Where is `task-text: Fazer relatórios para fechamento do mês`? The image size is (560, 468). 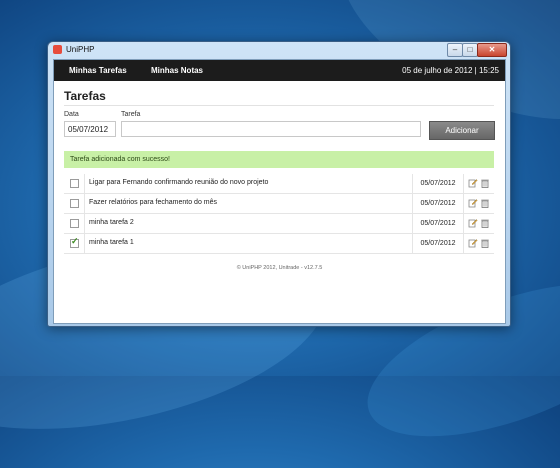
task-text: Fazer relatórios para fechamento do mês is located at coordinates (153, 202).